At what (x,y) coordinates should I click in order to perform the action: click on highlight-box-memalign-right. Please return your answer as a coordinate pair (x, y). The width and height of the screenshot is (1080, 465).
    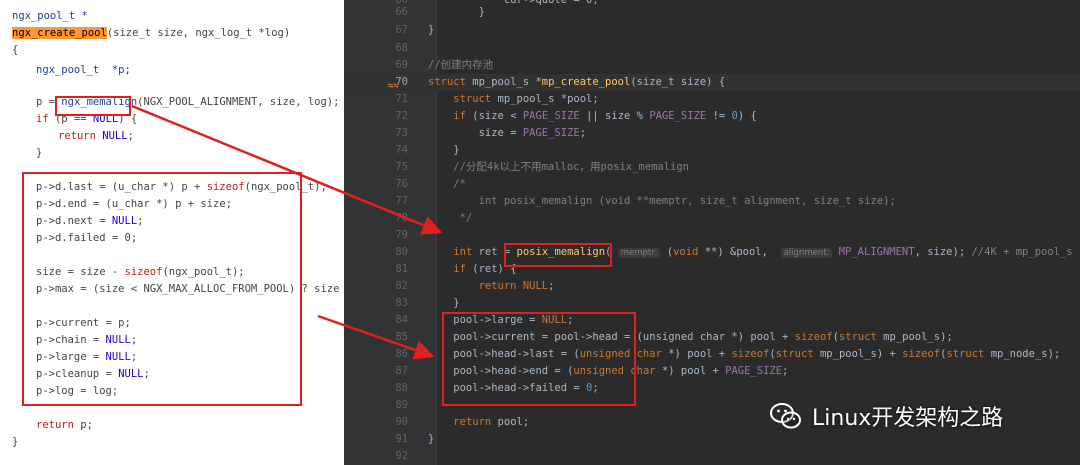
    Looking at the image, I should click on (558, 255).